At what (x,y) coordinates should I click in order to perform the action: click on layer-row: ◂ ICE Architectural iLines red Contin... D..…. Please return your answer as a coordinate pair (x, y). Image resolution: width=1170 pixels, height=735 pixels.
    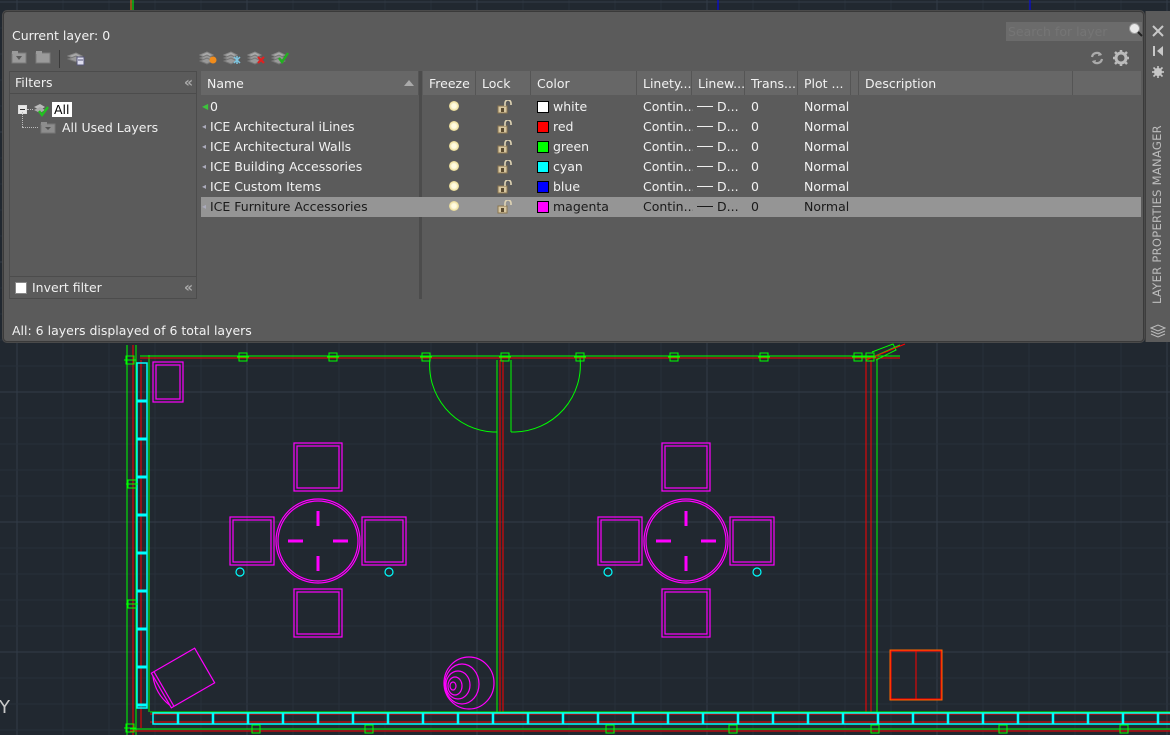
    Looking at the image, I should click on (671, 127).